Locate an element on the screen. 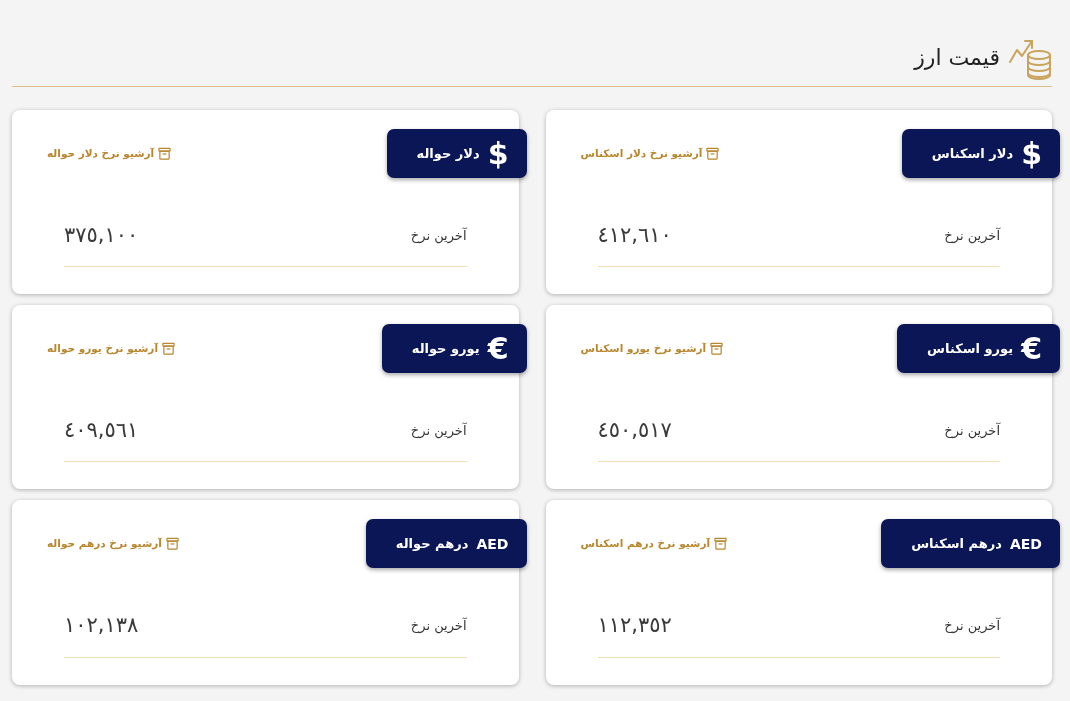 The height and width of the screenshot is (701, 1070). rate-value: ٣٧٥,١٠٠ is located at coordinates (101, 236).